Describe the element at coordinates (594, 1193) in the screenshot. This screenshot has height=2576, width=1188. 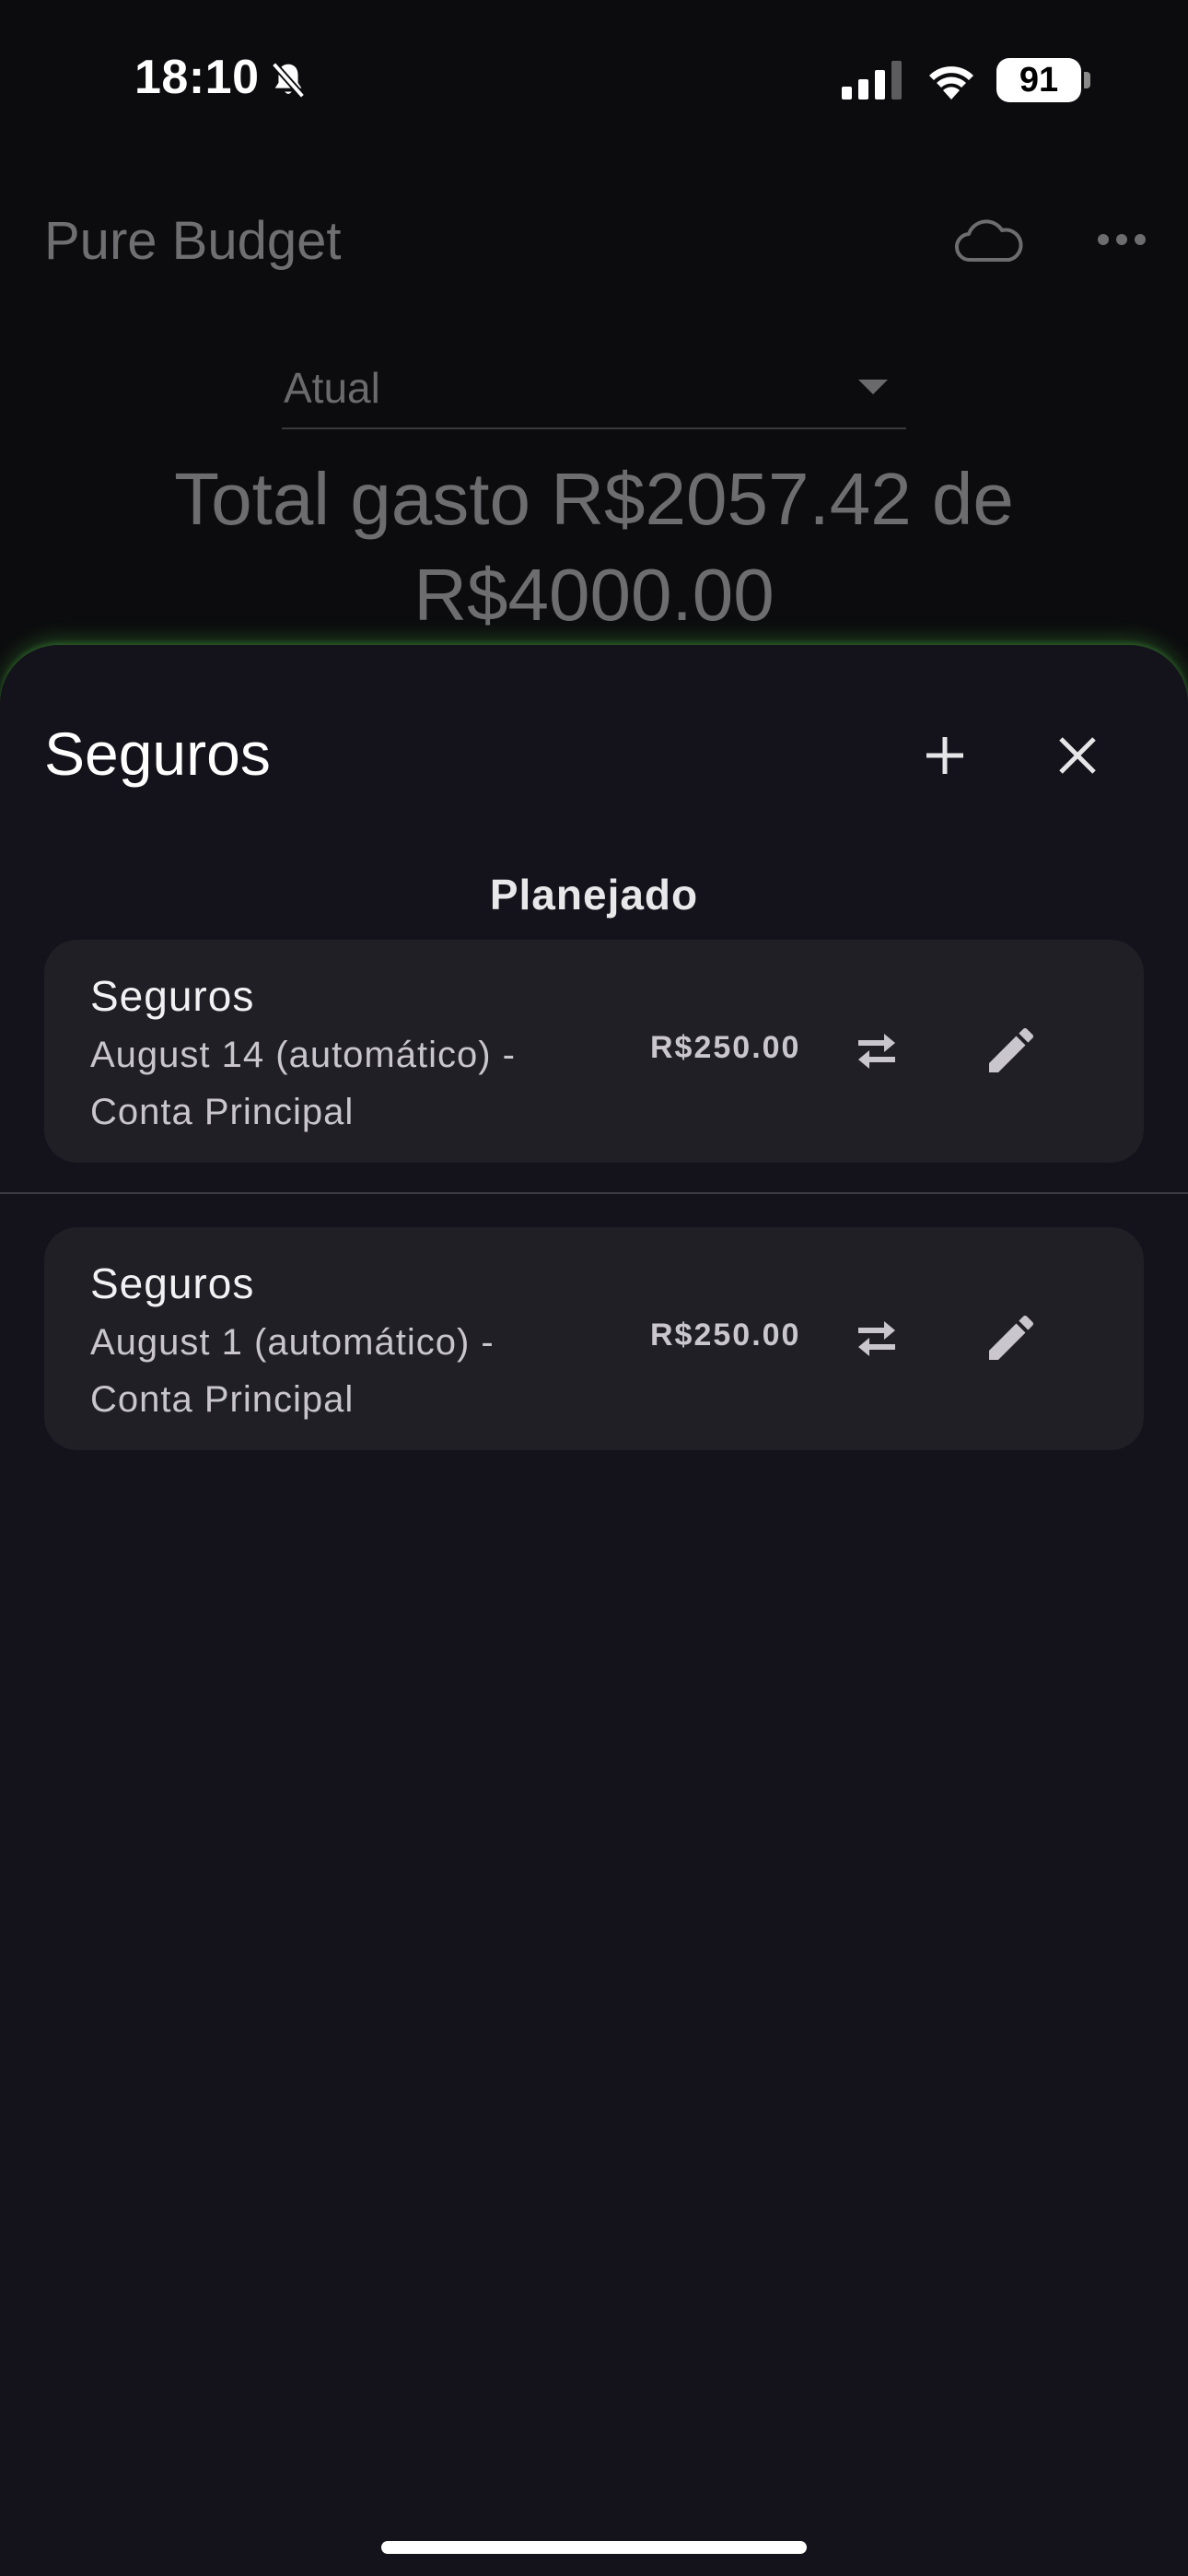
I see `divider` at that location.